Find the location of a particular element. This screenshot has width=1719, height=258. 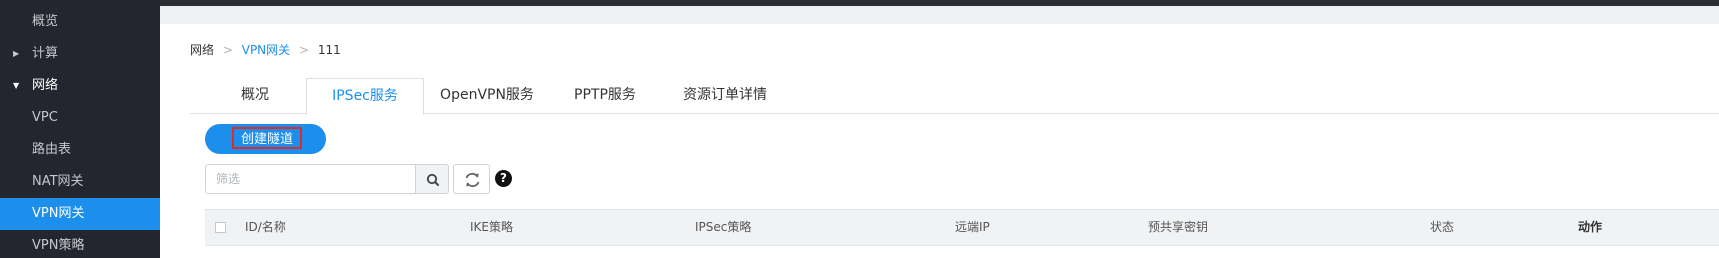

sidebar-item-label: 计算 is located at coordinates (45, 53).